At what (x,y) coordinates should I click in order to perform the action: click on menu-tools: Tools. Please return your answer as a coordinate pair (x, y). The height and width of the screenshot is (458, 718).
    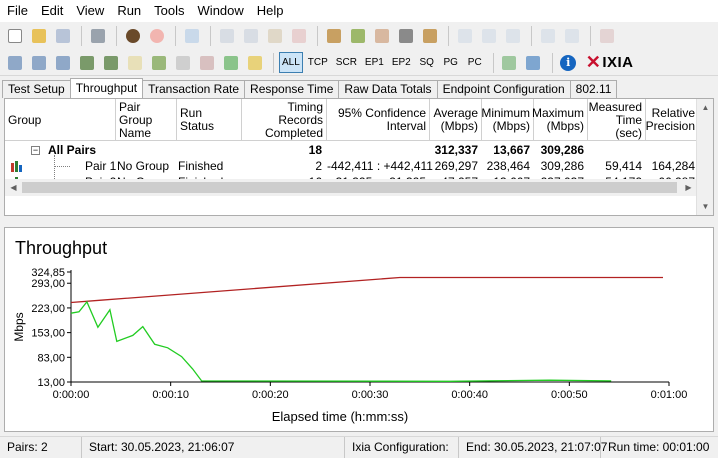
    Looking at the image, I should click on (168, 11).